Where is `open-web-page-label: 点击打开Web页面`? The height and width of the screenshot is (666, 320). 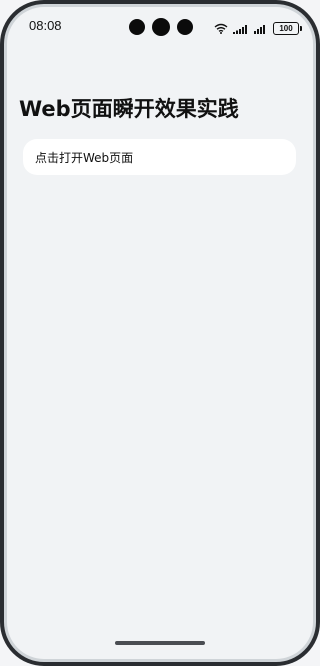 open-web-page-label: 点击打开Web页面 is located at coordinates (84, 157).